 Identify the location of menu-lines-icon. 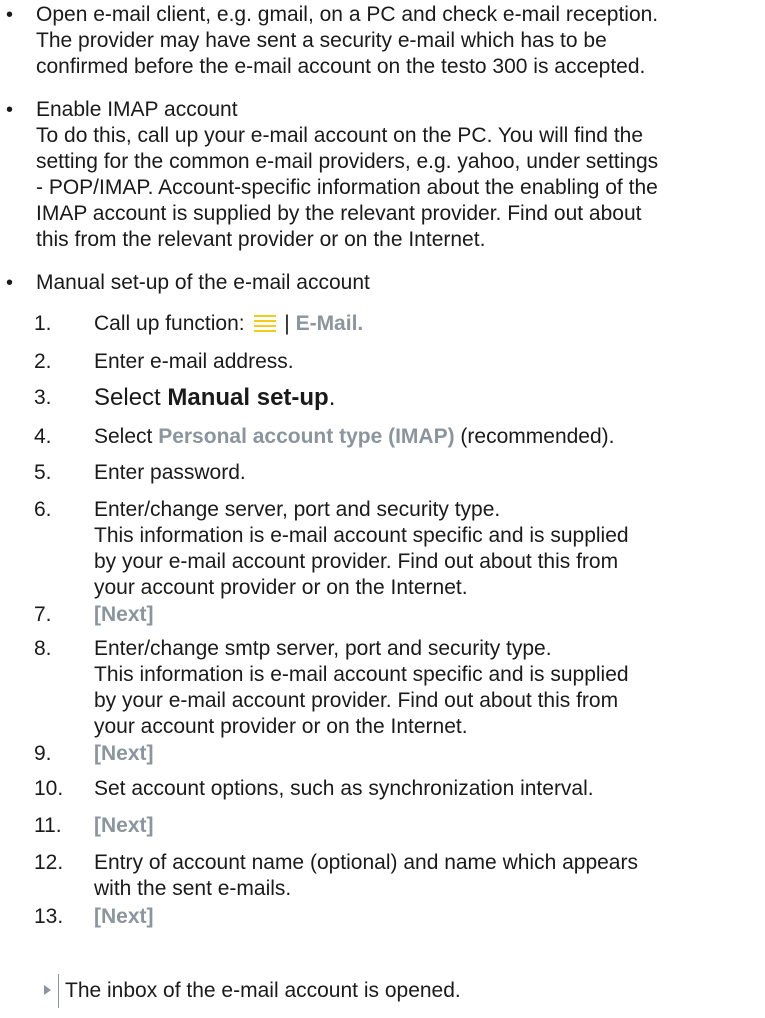
(265, 323).